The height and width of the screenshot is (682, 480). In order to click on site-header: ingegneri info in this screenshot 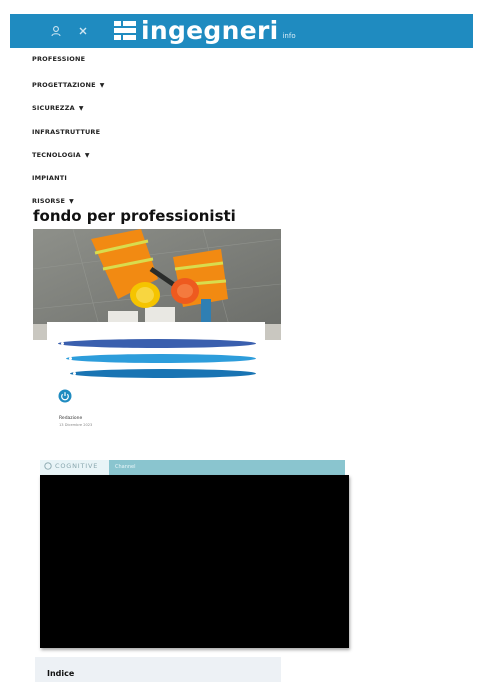, I will do `click(241, 31)`.